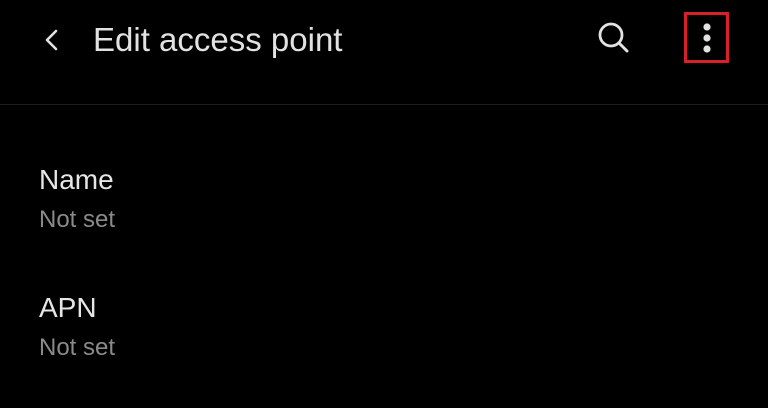 This screenshot has height=408, width=768. I want to click on search-icon, so click(613, 37).